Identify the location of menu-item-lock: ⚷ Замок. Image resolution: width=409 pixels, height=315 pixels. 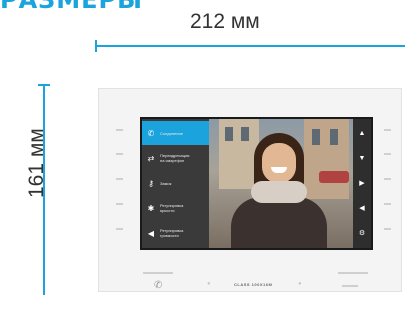
(175, 183).